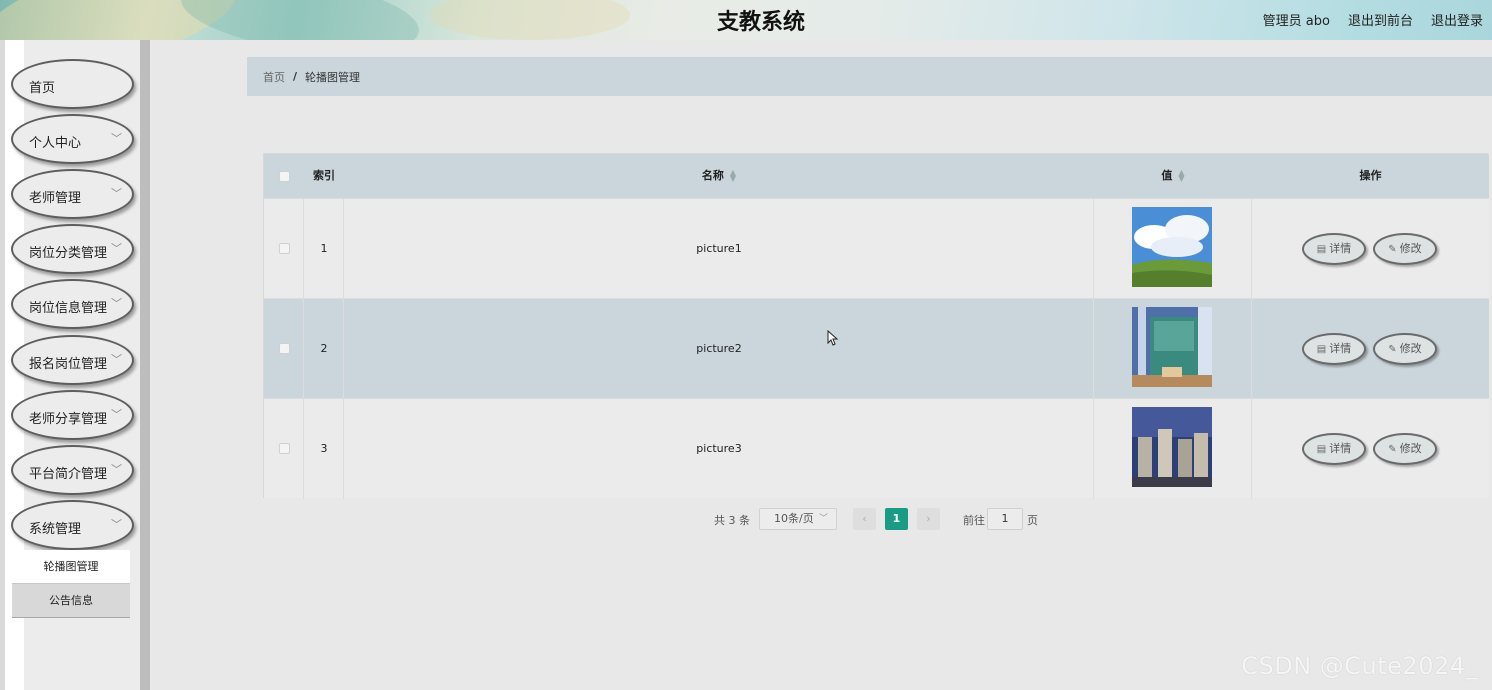 The height and width of the screenshot is (690, 1492). Describe the element at coordinates (42, 88) in the screenshot. I see `sidebar-item-label: 首页` at that location.